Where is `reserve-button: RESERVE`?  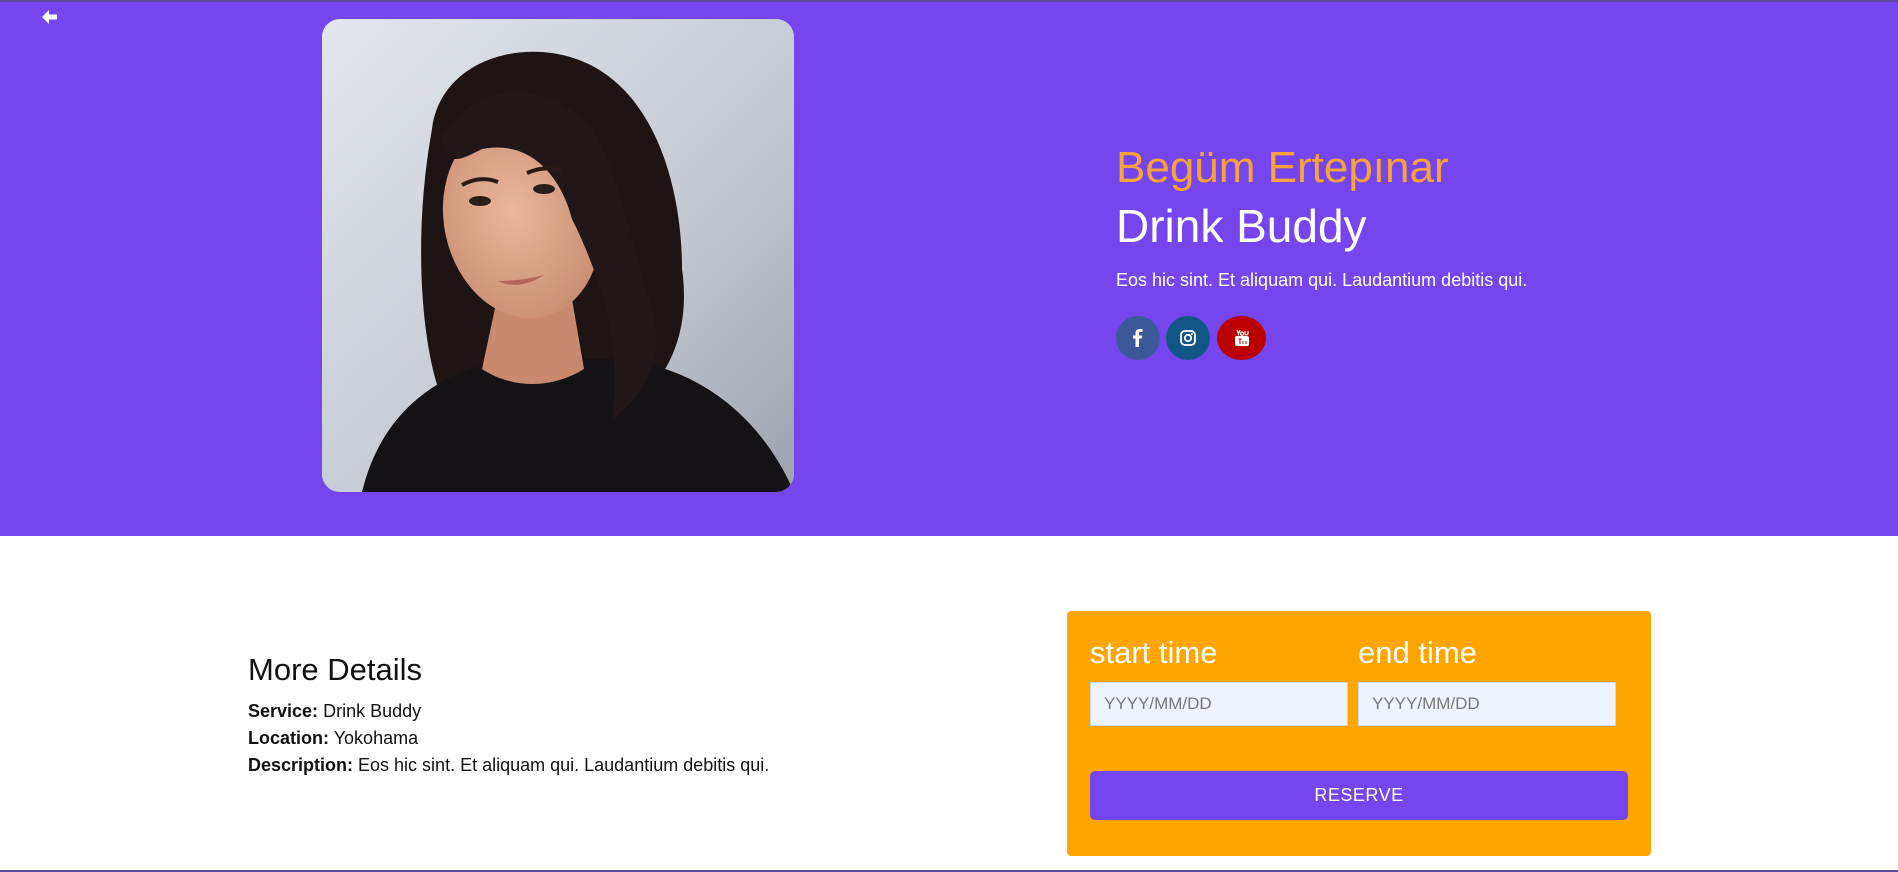 reserve-button: RESERVE is located at coordinates (1359, 795).